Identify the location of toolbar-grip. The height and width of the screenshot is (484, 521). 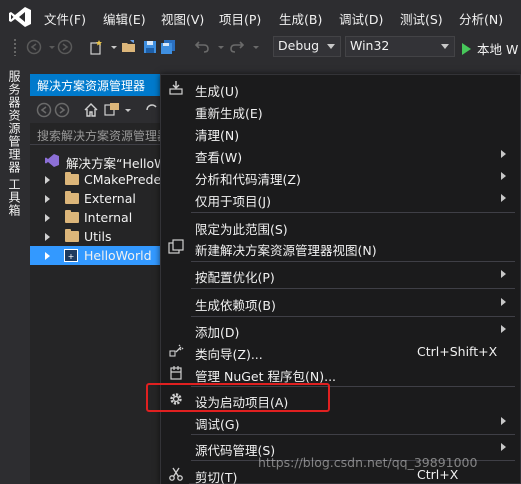
(15, 47).